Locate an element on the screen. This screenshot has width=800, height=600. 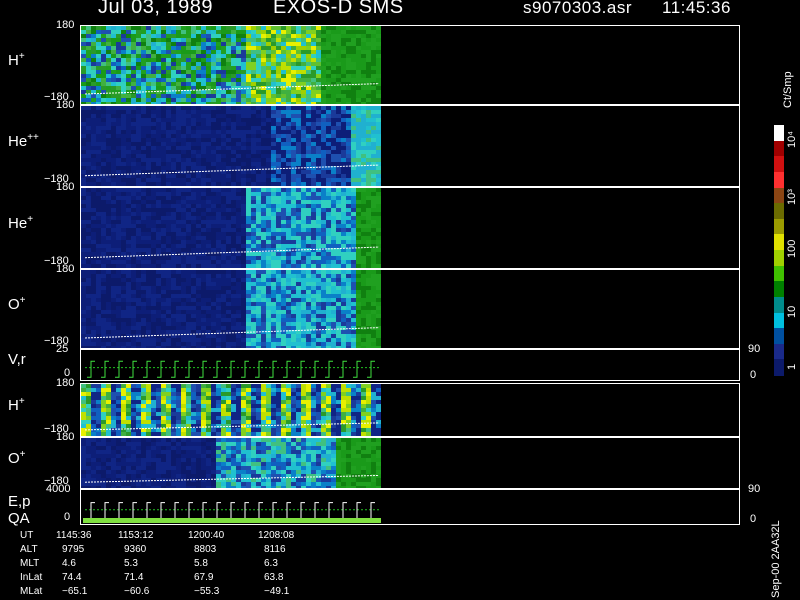
ephem-value: −60.6 is located at coordinates (137, 591).